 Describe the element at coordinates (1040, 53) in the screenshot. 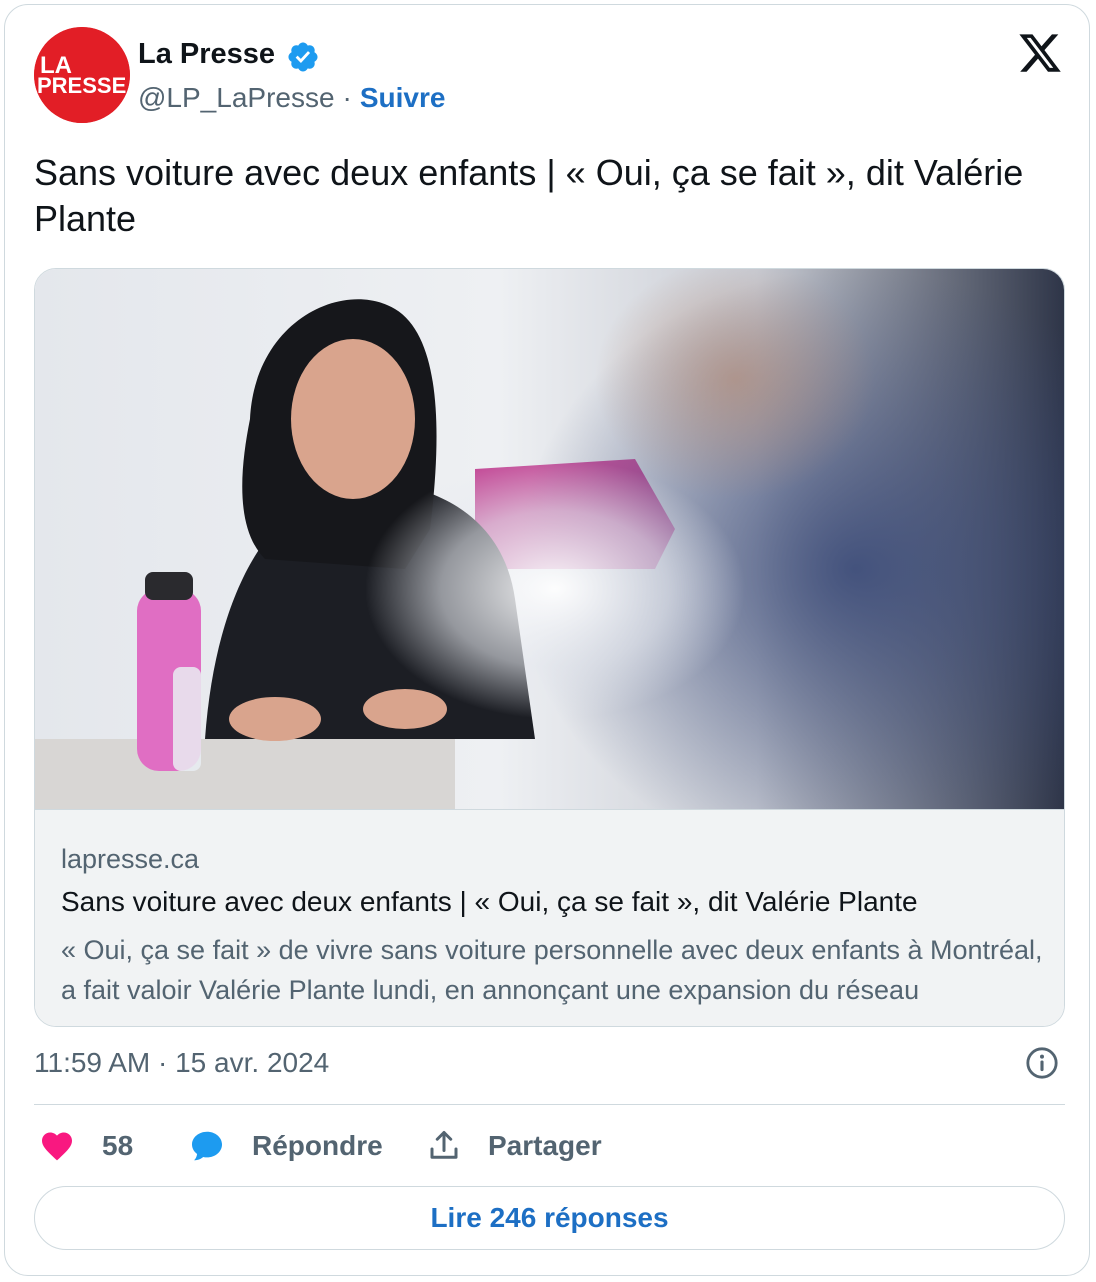

I see `x-logo-icon` at that location.